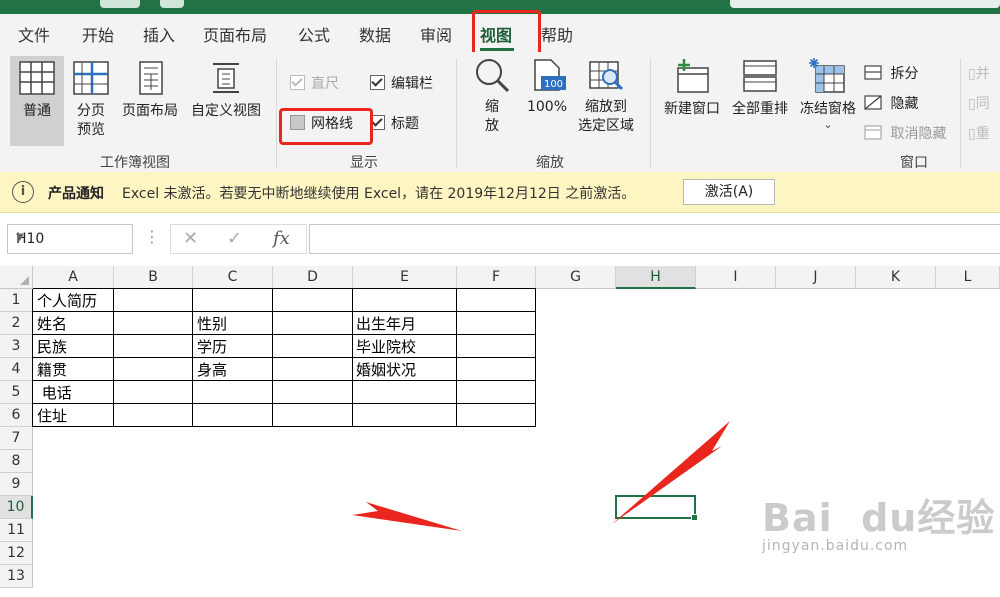 The image size is (1000, 597). I want to click on watermark-brand: Bai du经验, so click(879, 518).